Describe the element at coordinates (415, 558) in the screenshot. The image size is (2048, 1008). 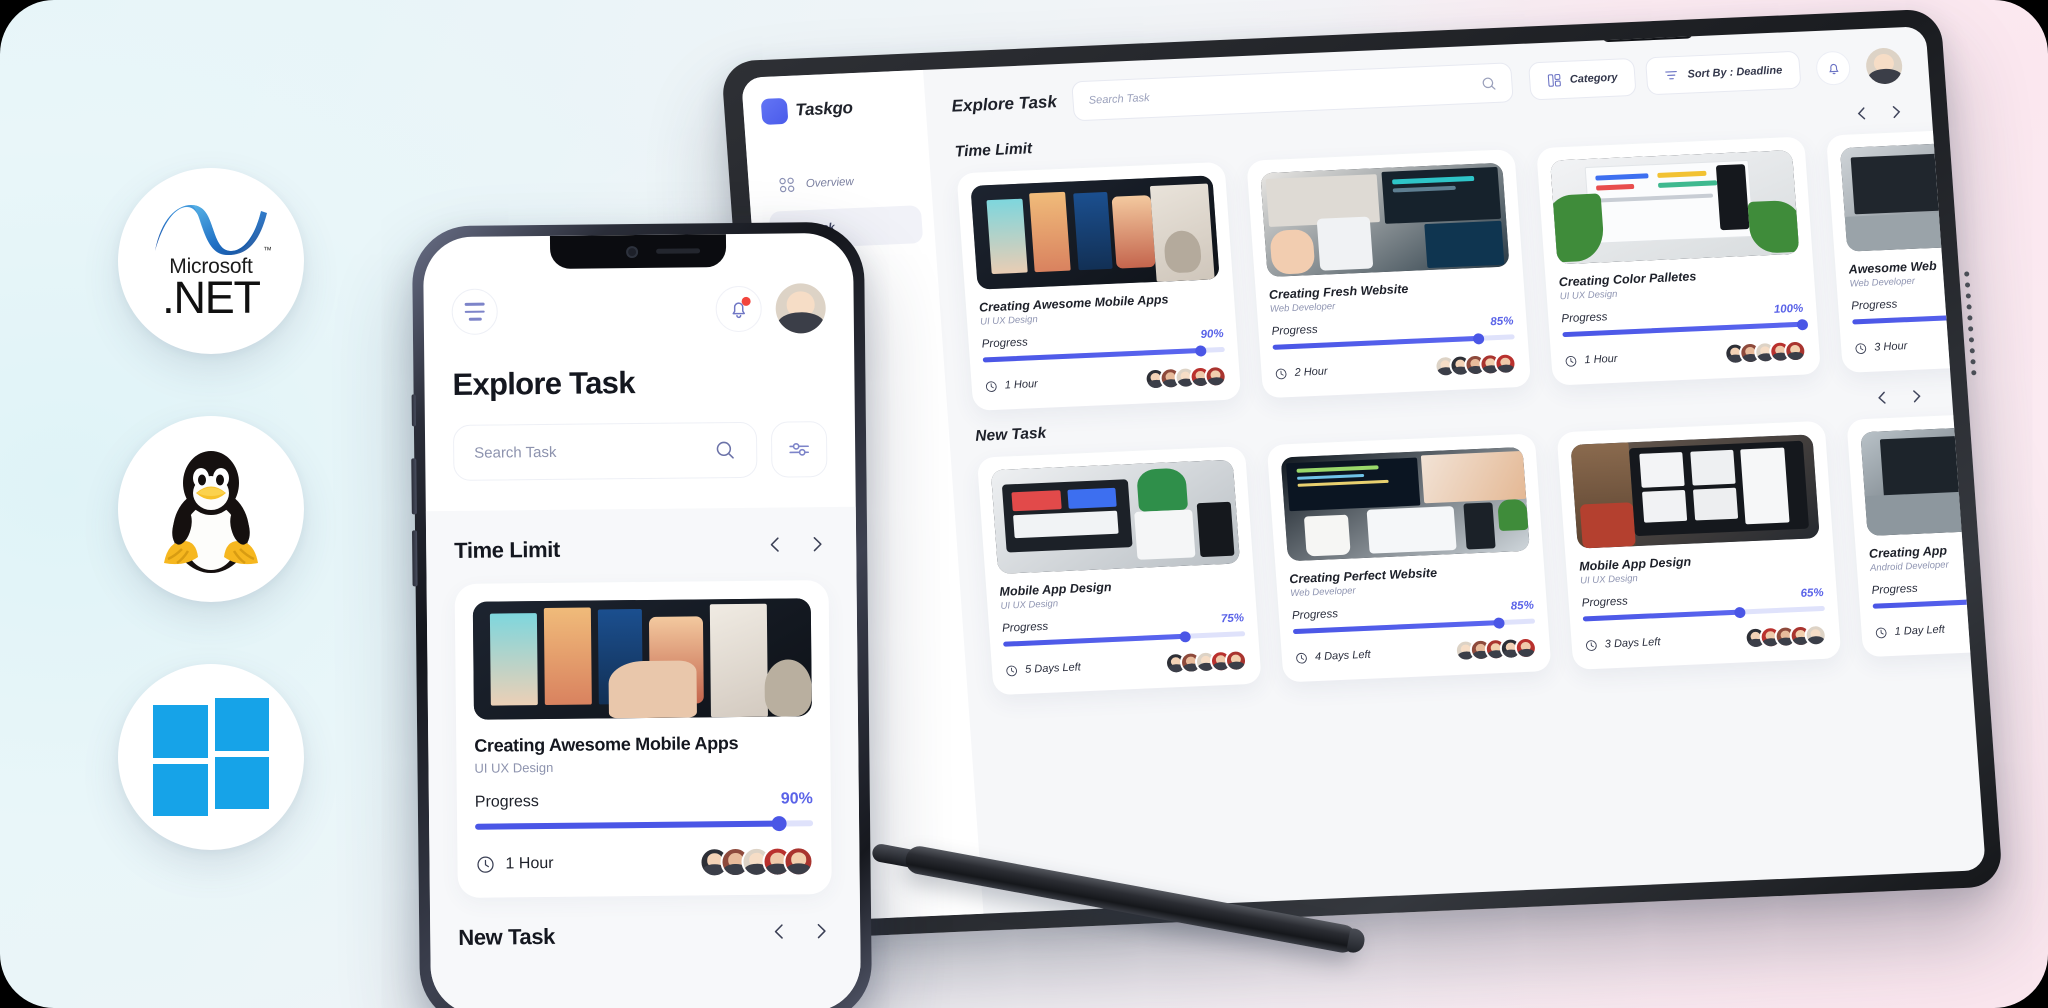
I see `phone-volume-down-button` at that location.